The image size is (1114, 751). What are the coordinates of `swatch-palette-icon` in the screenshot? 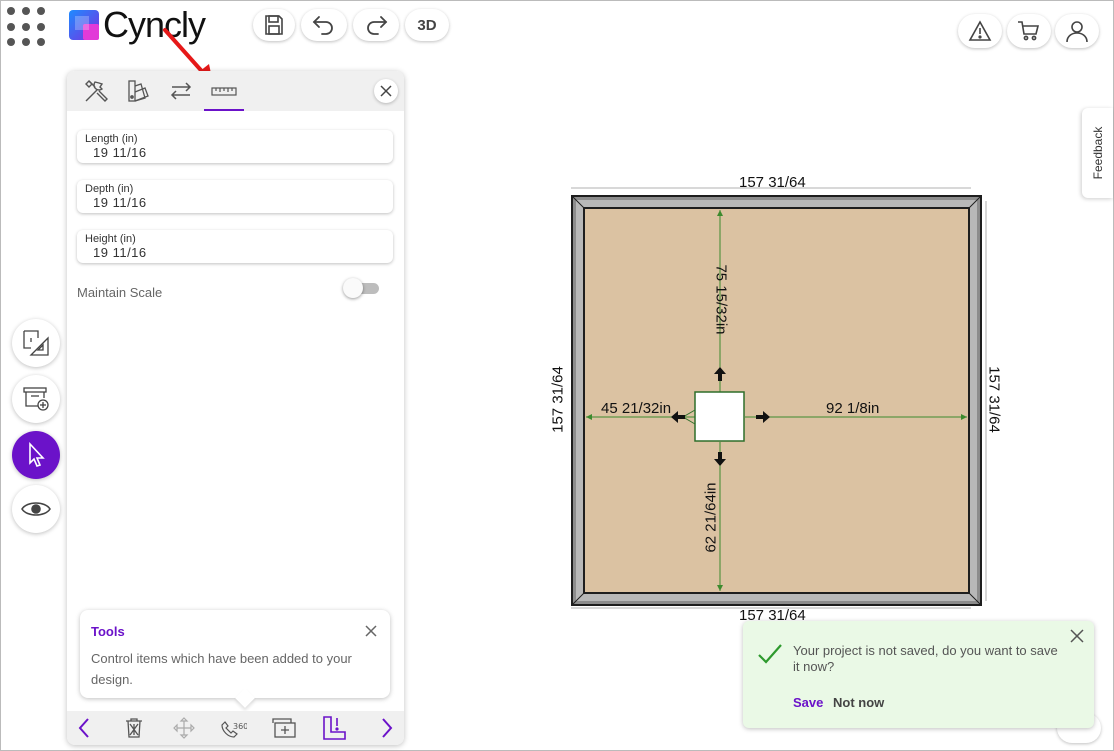 It's located at (138, 91).